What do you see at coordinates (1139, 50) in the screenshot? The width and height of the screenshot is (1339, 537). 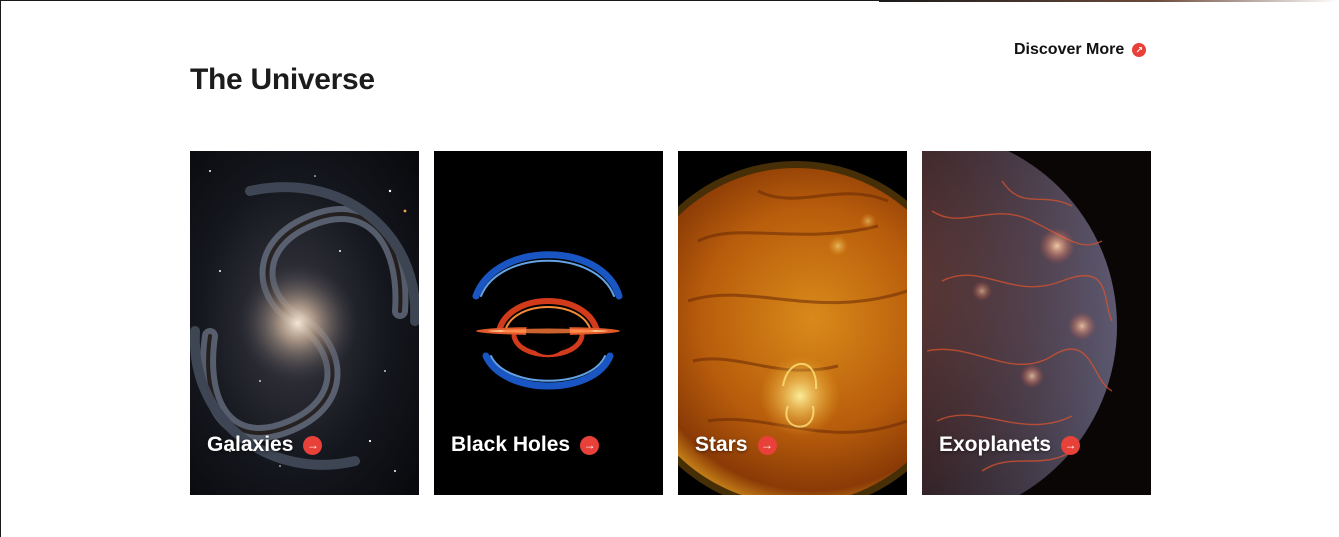 I see `arrow-up-right-icon: ↗` at bounding box center [1139, 50].